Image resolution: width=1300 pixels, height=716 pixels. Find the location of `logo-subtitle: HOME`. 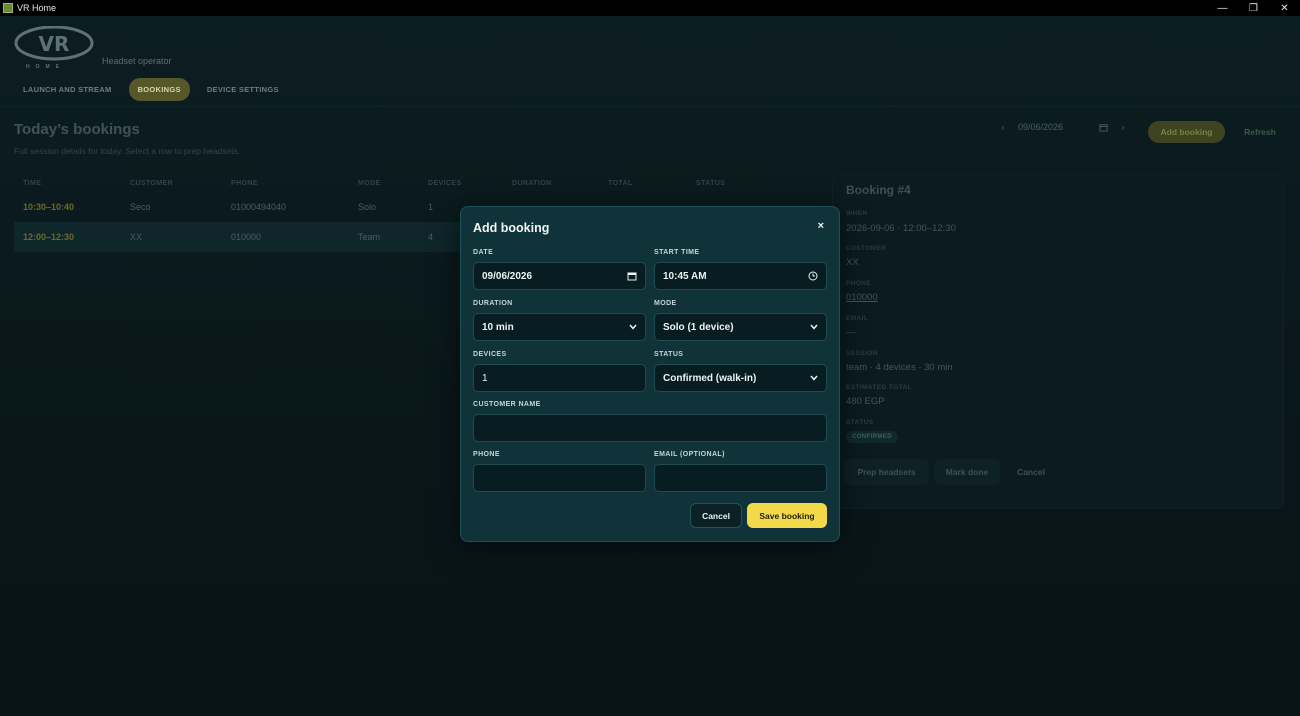

logo-subtitle: HOME is located at coordinates (45, 67).